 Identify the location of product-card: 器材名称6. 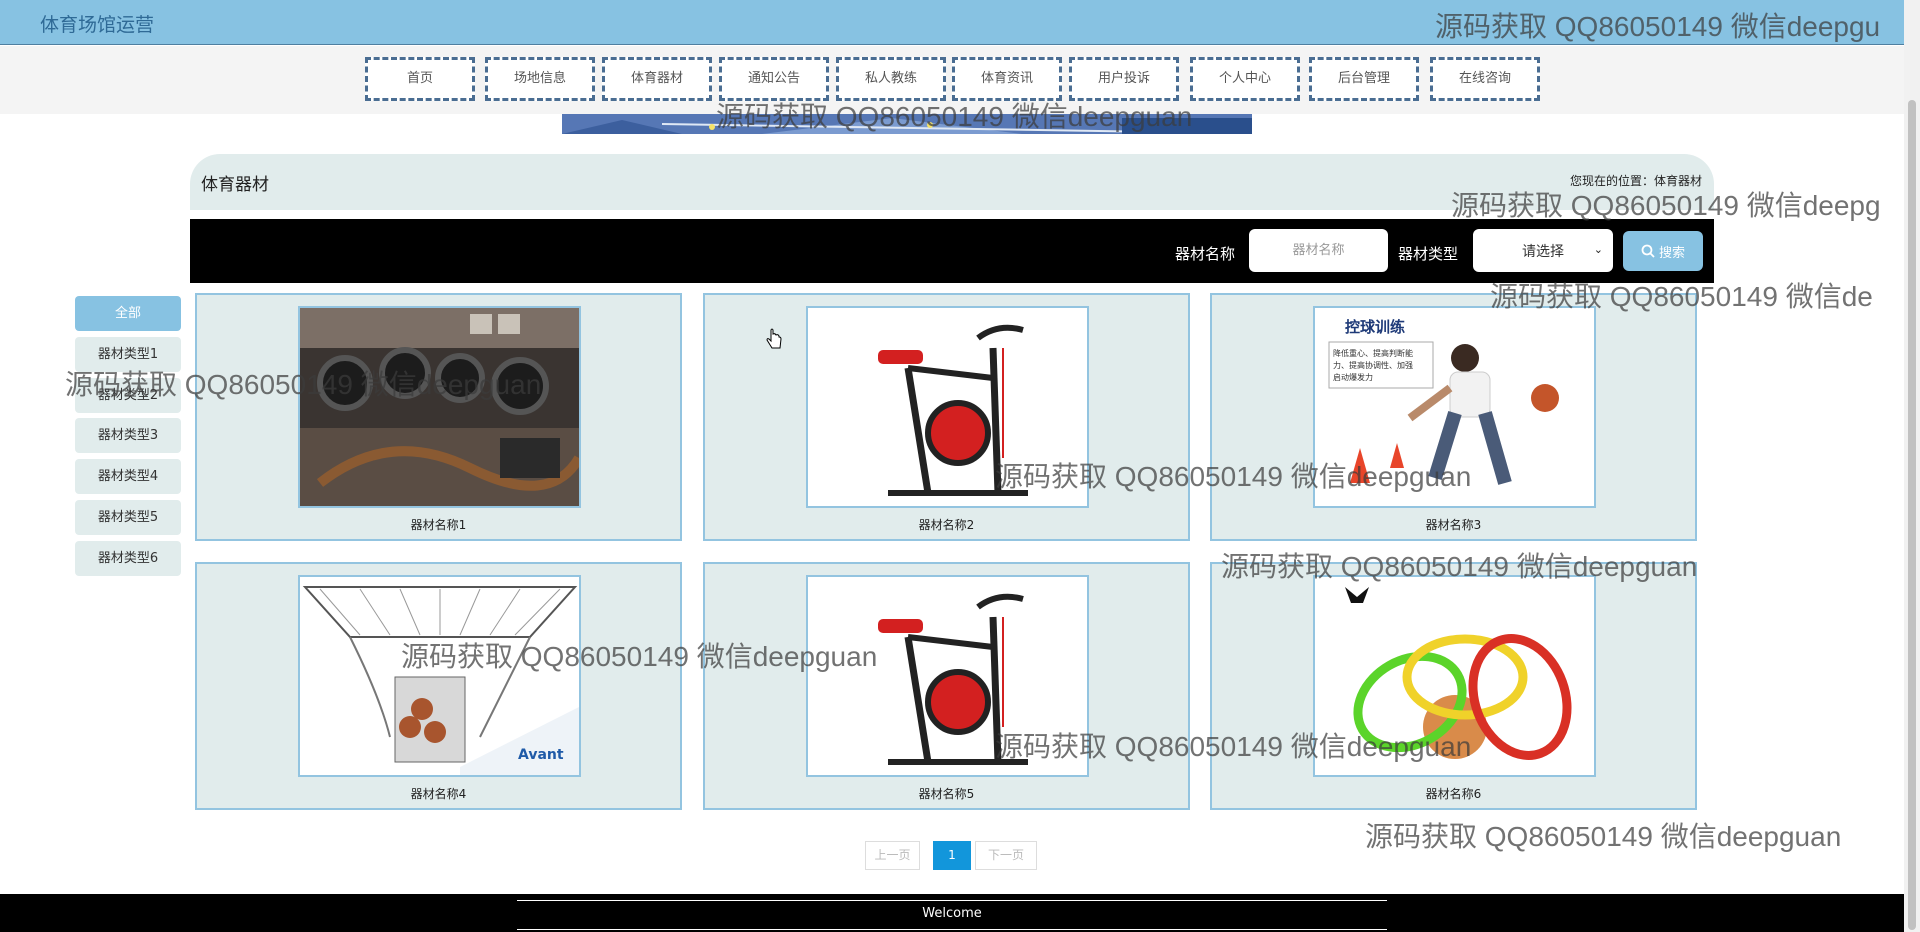
(1453, 686).